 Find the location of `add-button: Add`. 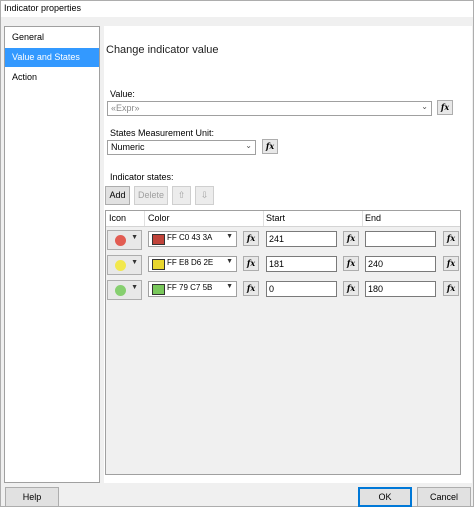

add-button: Add is located at coordinates (117, 195).